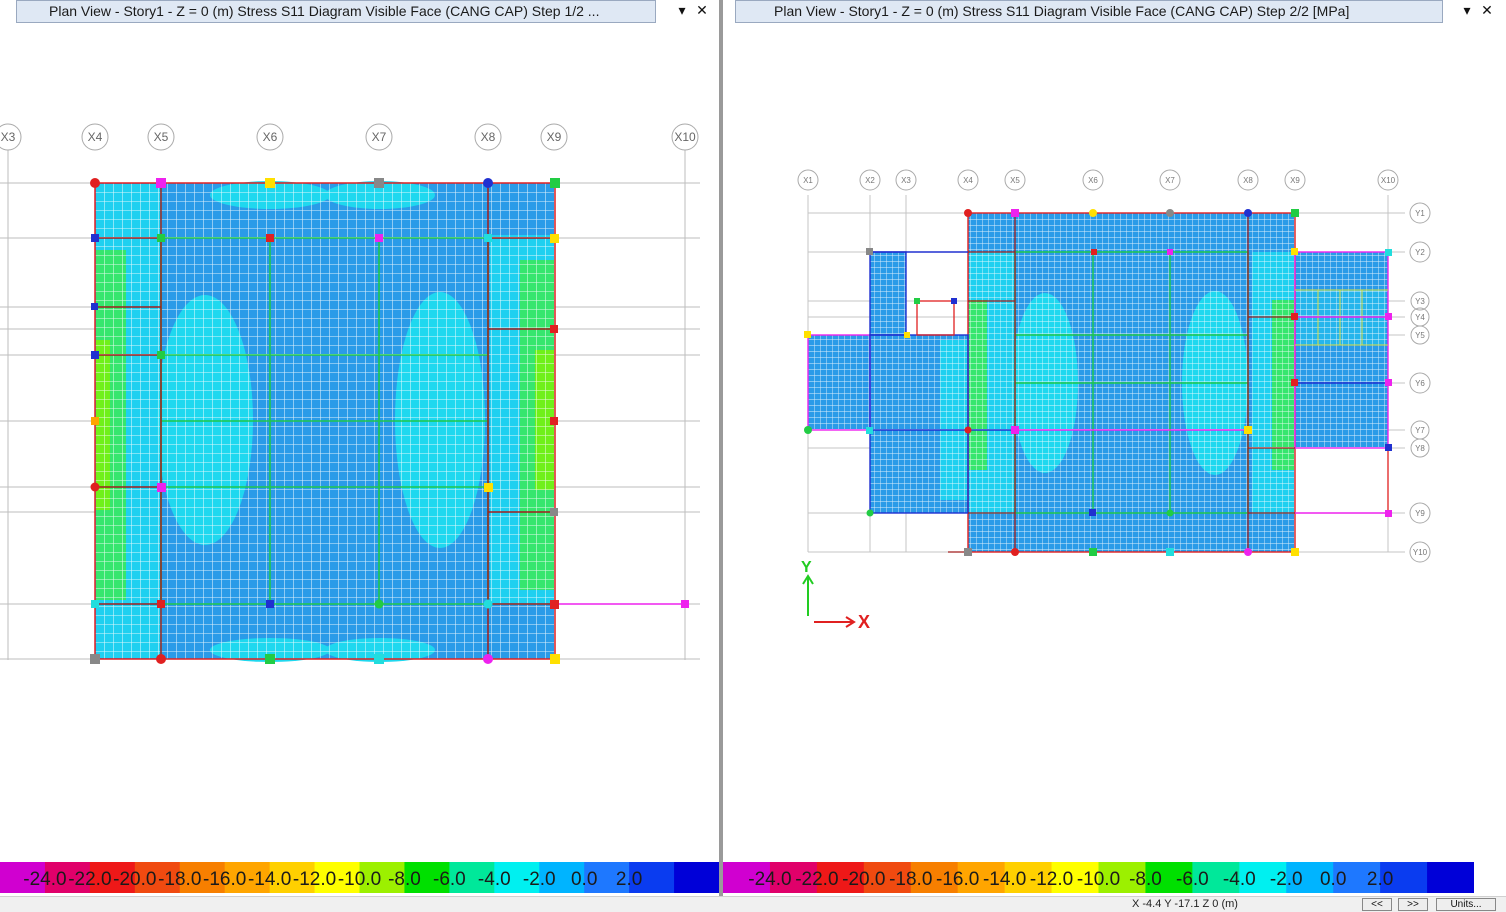 Image resolution: width=1506 pixels, height=912 pixels. Describe the element at coordinates (1420, 335) in the screenshot. I see `grid-label: Y5` at that location.